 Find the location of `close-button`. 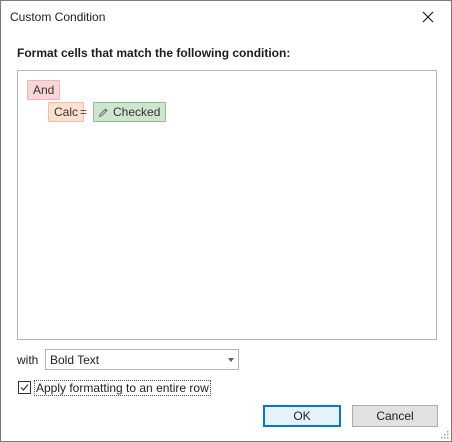

close-button is located at coordinates (428, 16).